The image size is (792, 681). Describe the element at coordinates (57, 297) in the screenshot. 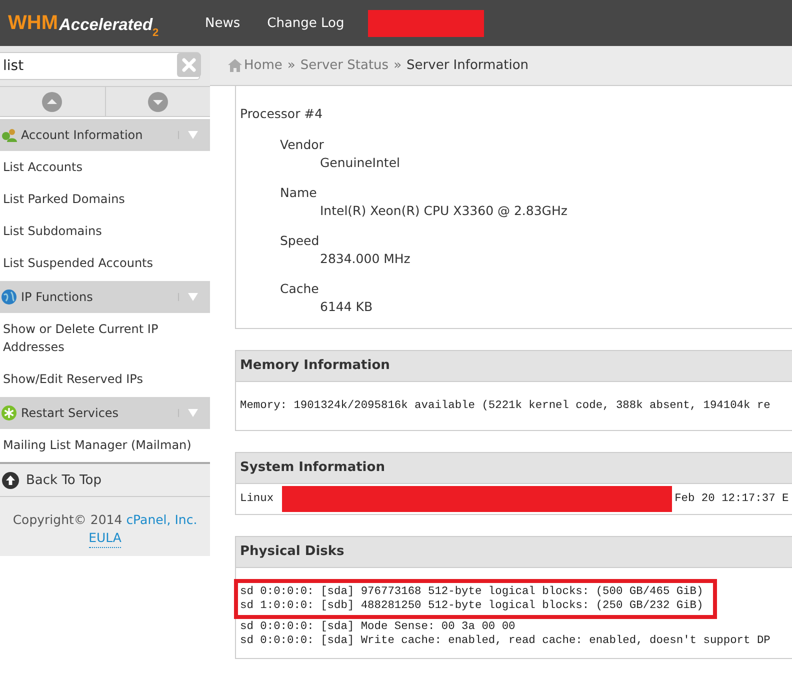

I see `section-title: IP Functions` at that location.